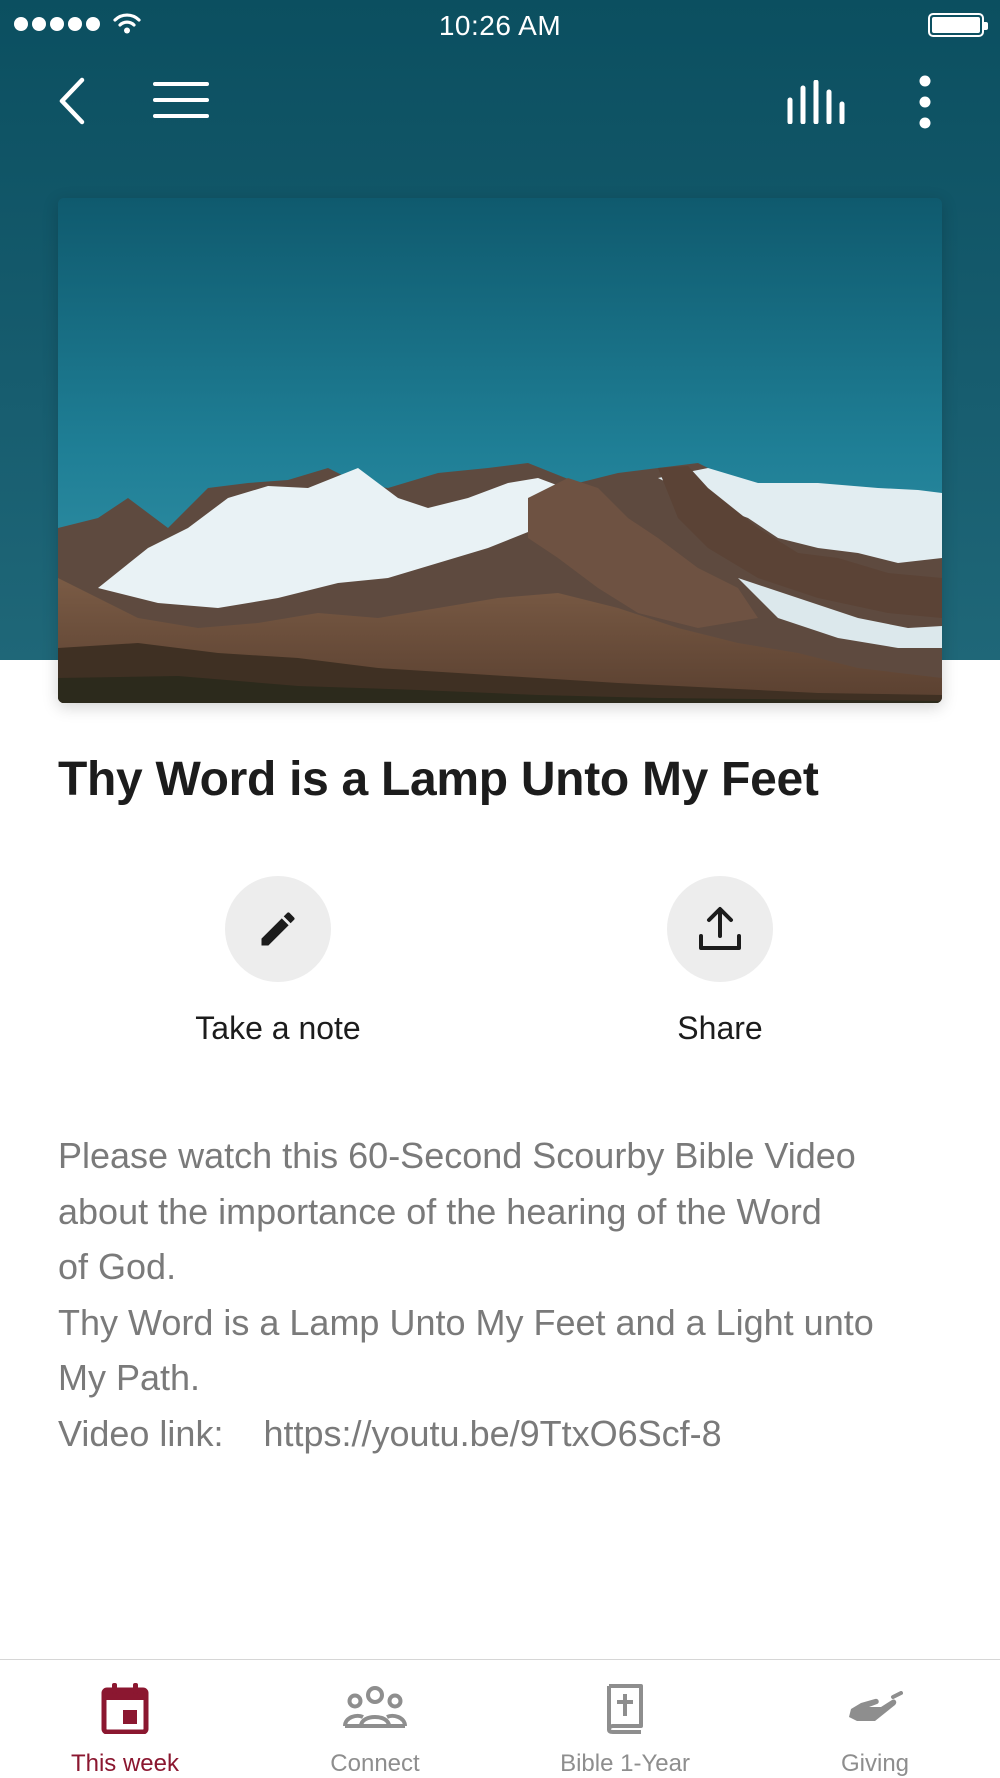 This screenshot has height=1778, width=1000. What do you see at coordinates (876, 1706) in the screenshot?
I see `giving-hand-icon` at bounding box center [876, 1706].